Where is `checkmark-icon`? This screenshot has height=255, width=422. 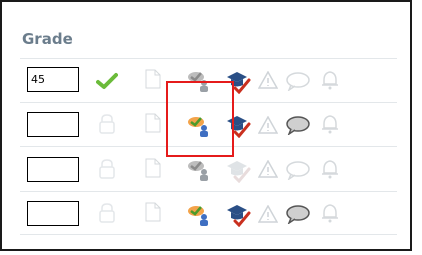
checkmark-icon is located at coordinates (107, 81).